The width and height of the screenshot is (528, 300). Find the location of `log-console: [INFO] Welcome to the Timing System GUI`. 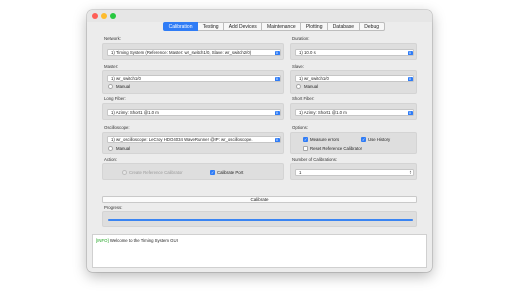

log-console: [INFO] Welcome to the Timing System GUI is located at coordinates (259, 251).